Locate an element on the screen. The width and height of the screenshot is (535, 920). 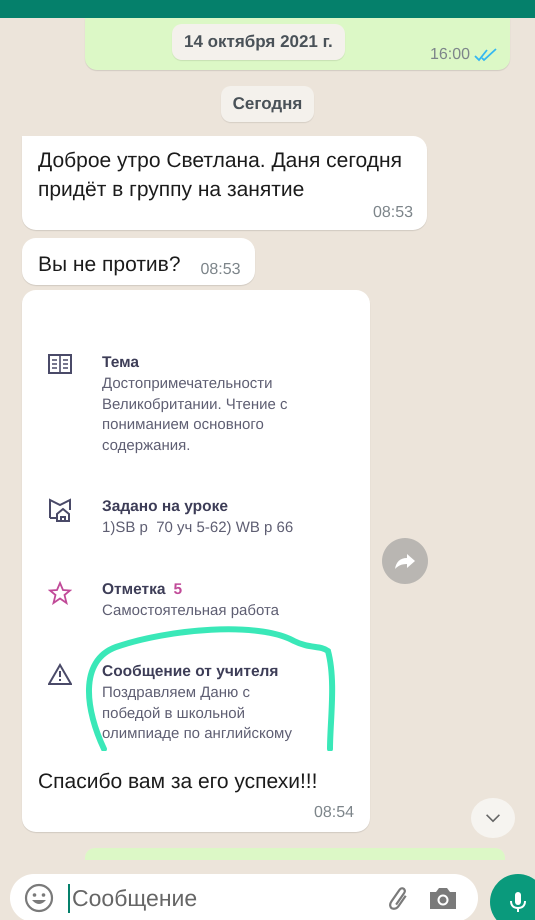
book-icon is located at coordinates (60, 364).